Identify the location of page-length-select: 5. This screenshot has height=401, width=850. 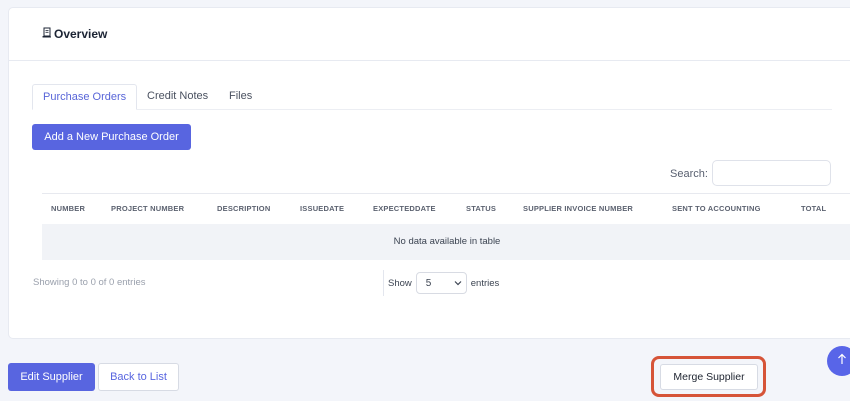
(441, 283).